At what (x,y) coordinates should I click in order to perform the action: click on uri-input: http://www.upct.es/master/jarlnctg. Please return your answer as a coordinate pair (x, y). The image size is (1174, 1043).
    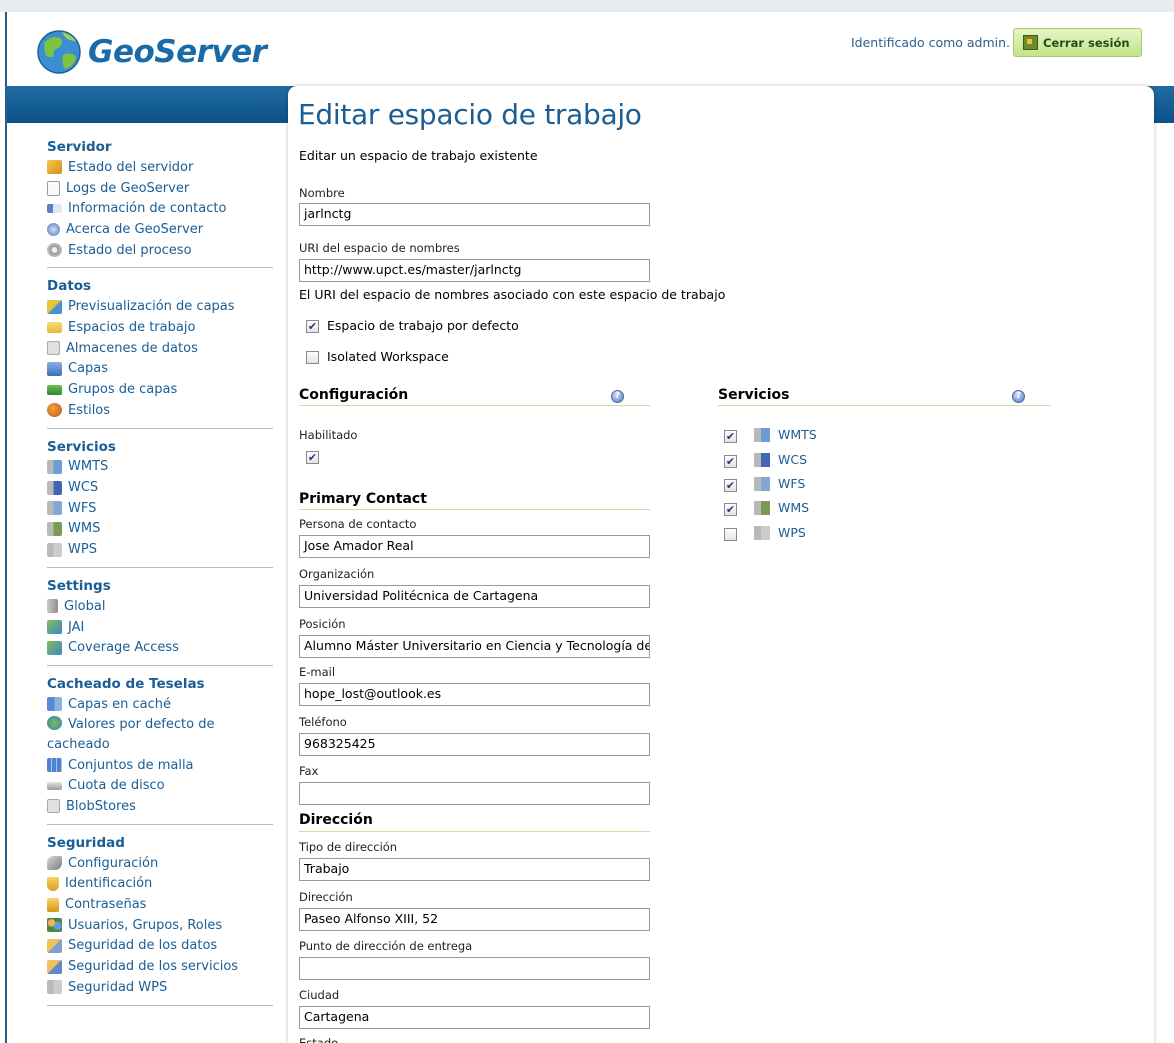
    Looking at the image, I should click on (474, 270).